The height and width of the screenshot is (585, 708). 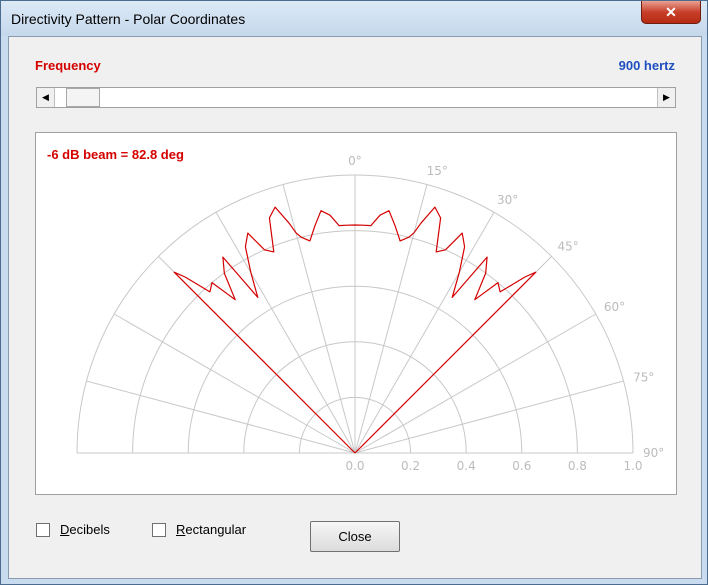 What do you see at coordinates (65, 529) in the screenshot?
I see `decibels-mnemonic: D` at bounding box center [65, 529].